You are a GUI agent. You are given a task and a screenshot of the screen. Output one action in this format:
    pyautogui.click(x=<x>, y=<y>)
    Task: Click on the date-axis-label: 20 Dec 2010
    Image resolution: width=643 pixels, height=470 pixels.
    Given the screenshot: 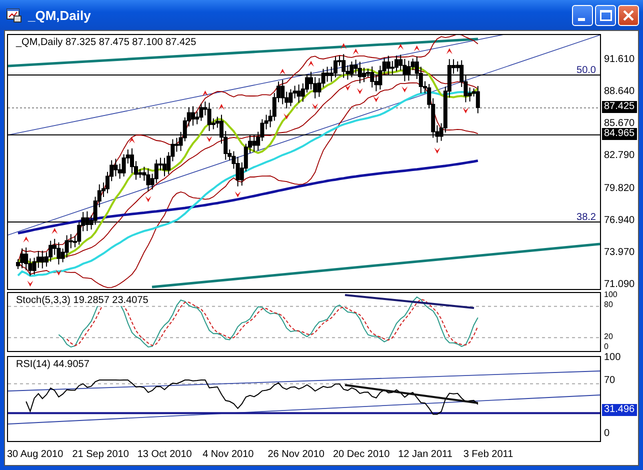 What is the action you would take?
    pyautogui.click(x=361, y=454)
    